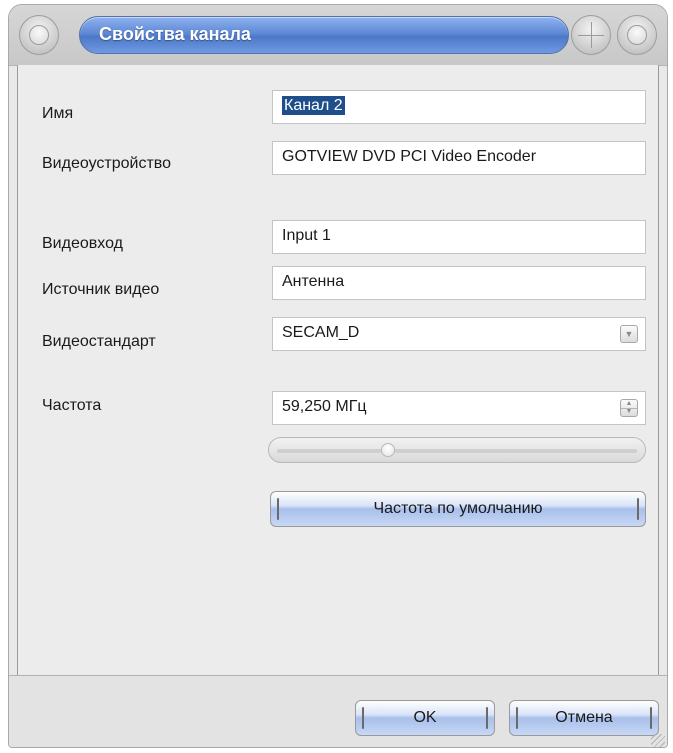  What do you see at coordinates (313, 105) in the screenshot?
I see `name-field-value: Канал 2` at bounding box center [313, 105].